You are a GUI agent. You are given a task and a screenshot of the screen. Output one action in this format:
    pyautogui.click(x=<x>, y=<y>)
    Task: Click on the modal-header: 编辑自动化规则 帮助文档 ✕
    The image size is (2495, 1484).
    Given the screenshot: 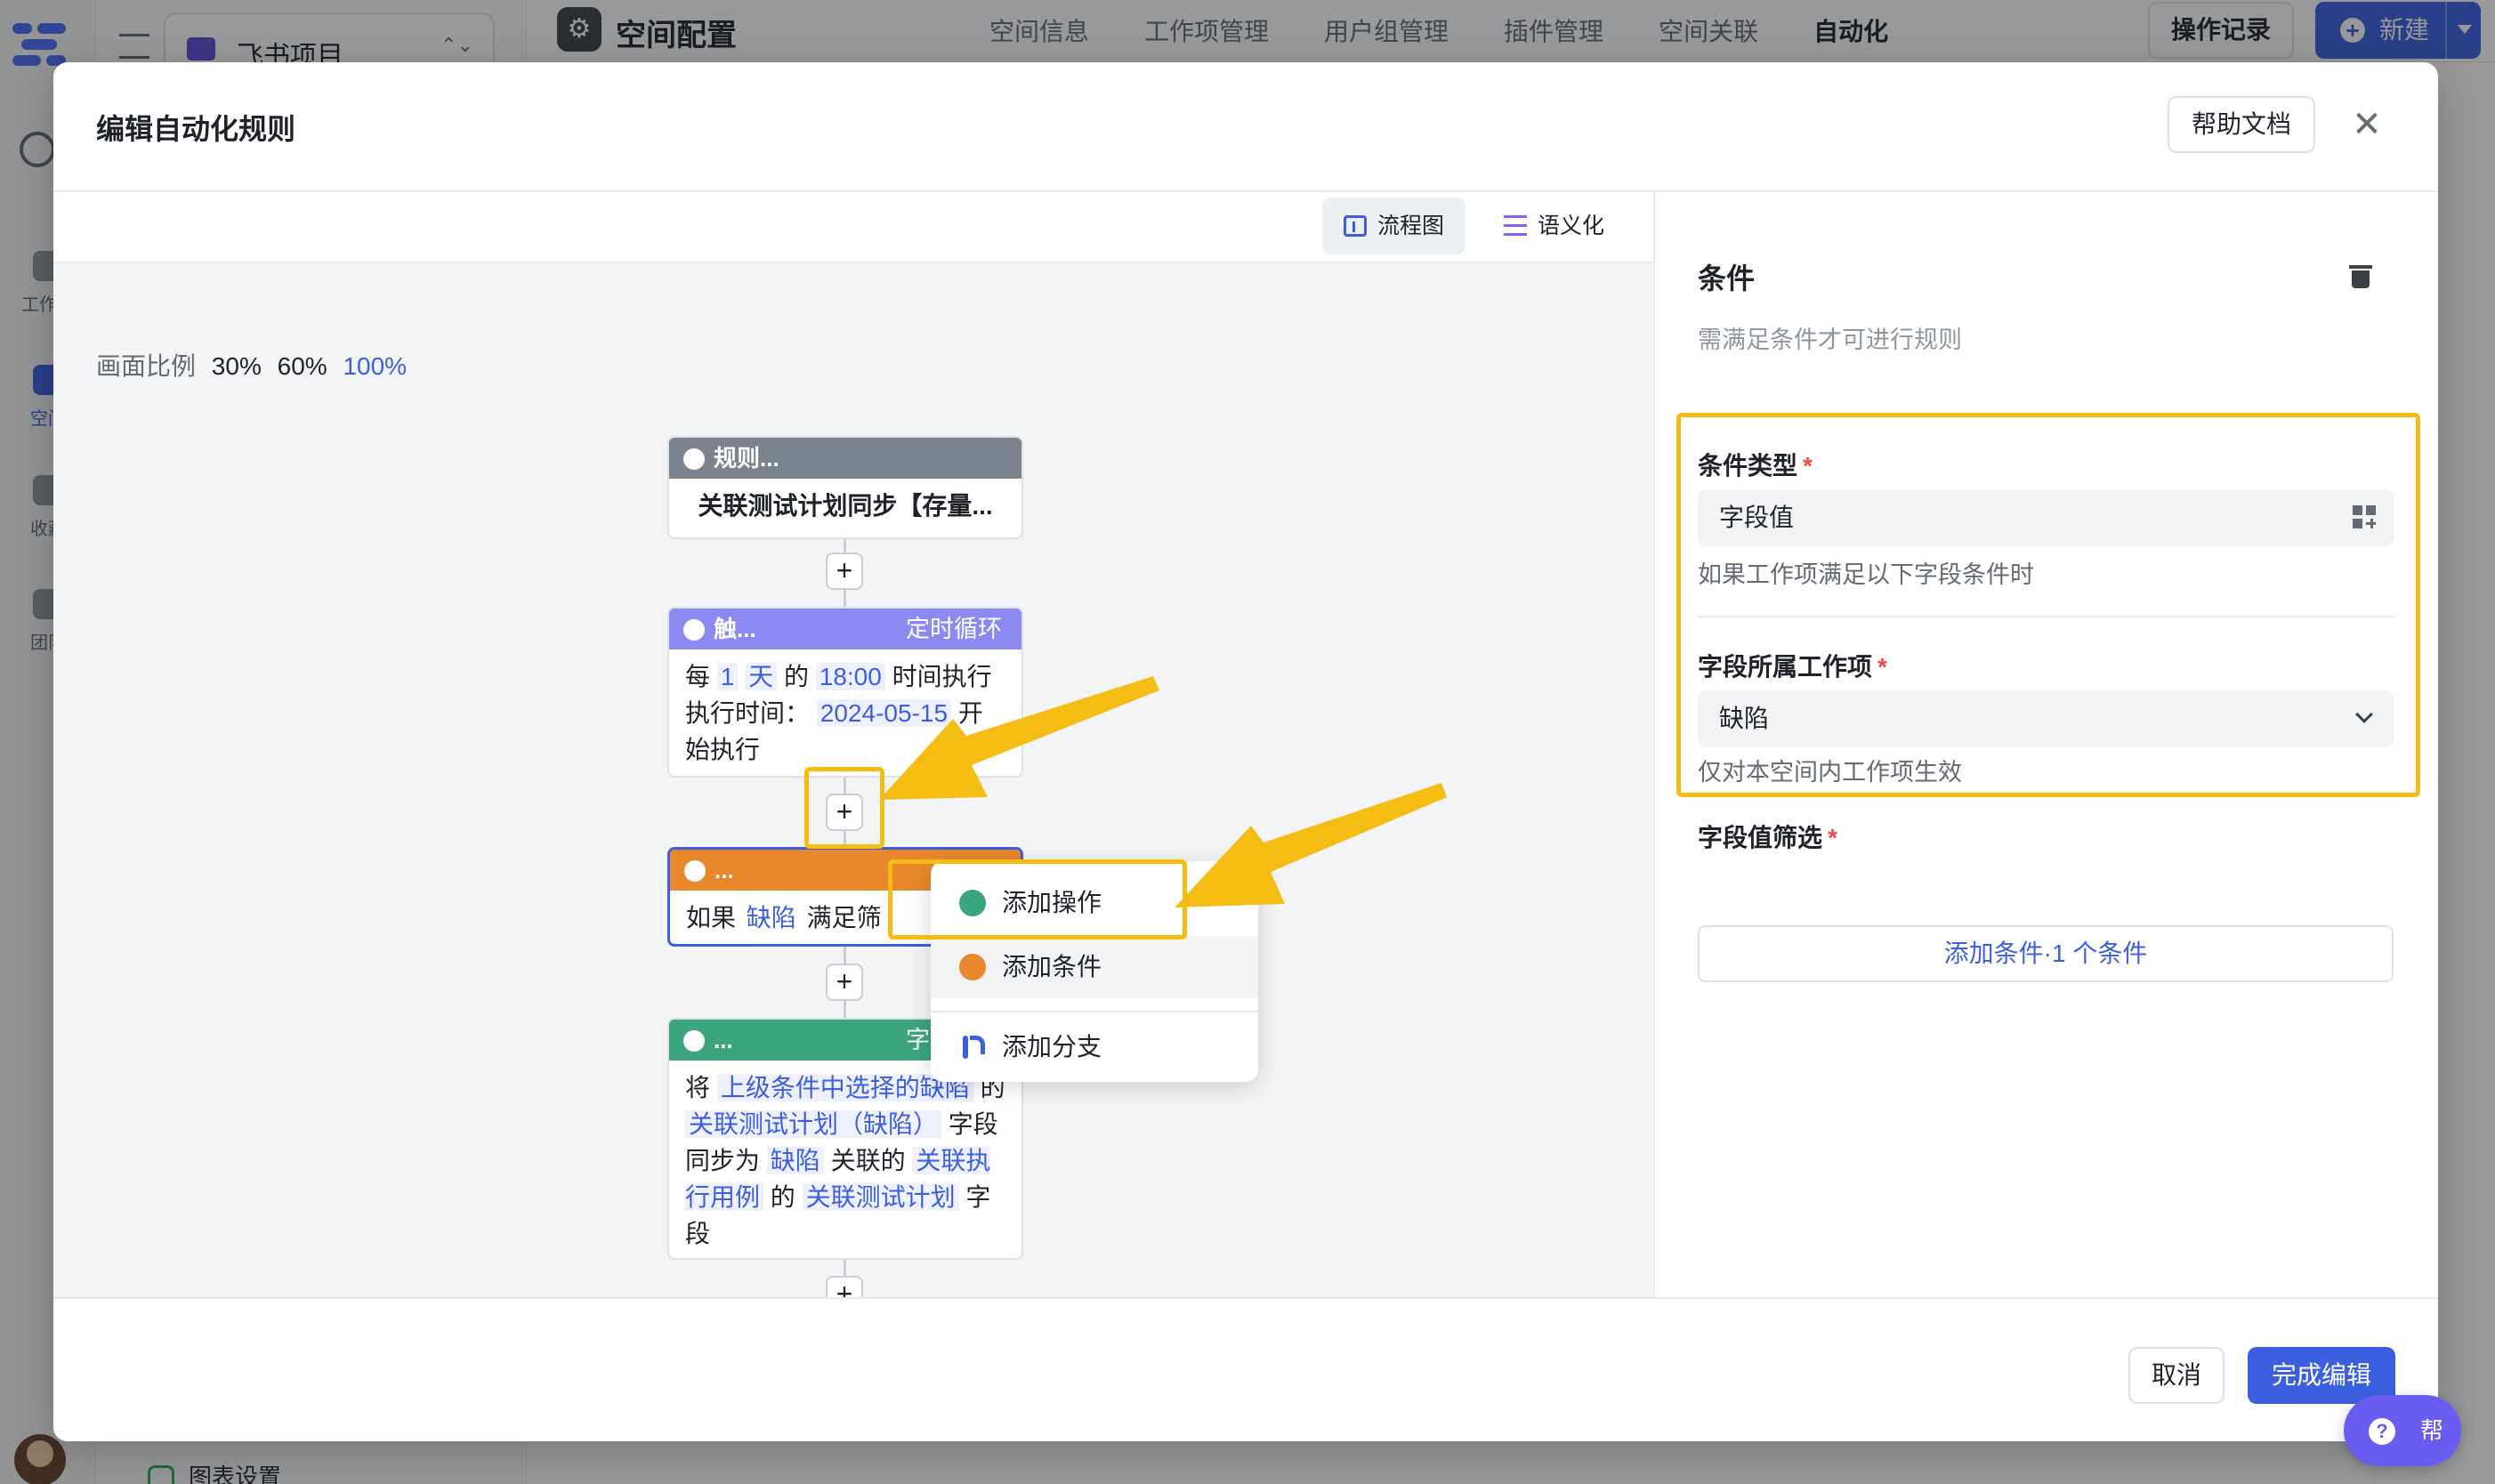 What is the action you would take?
    pyautogui.click(x=1246, y=127)
    